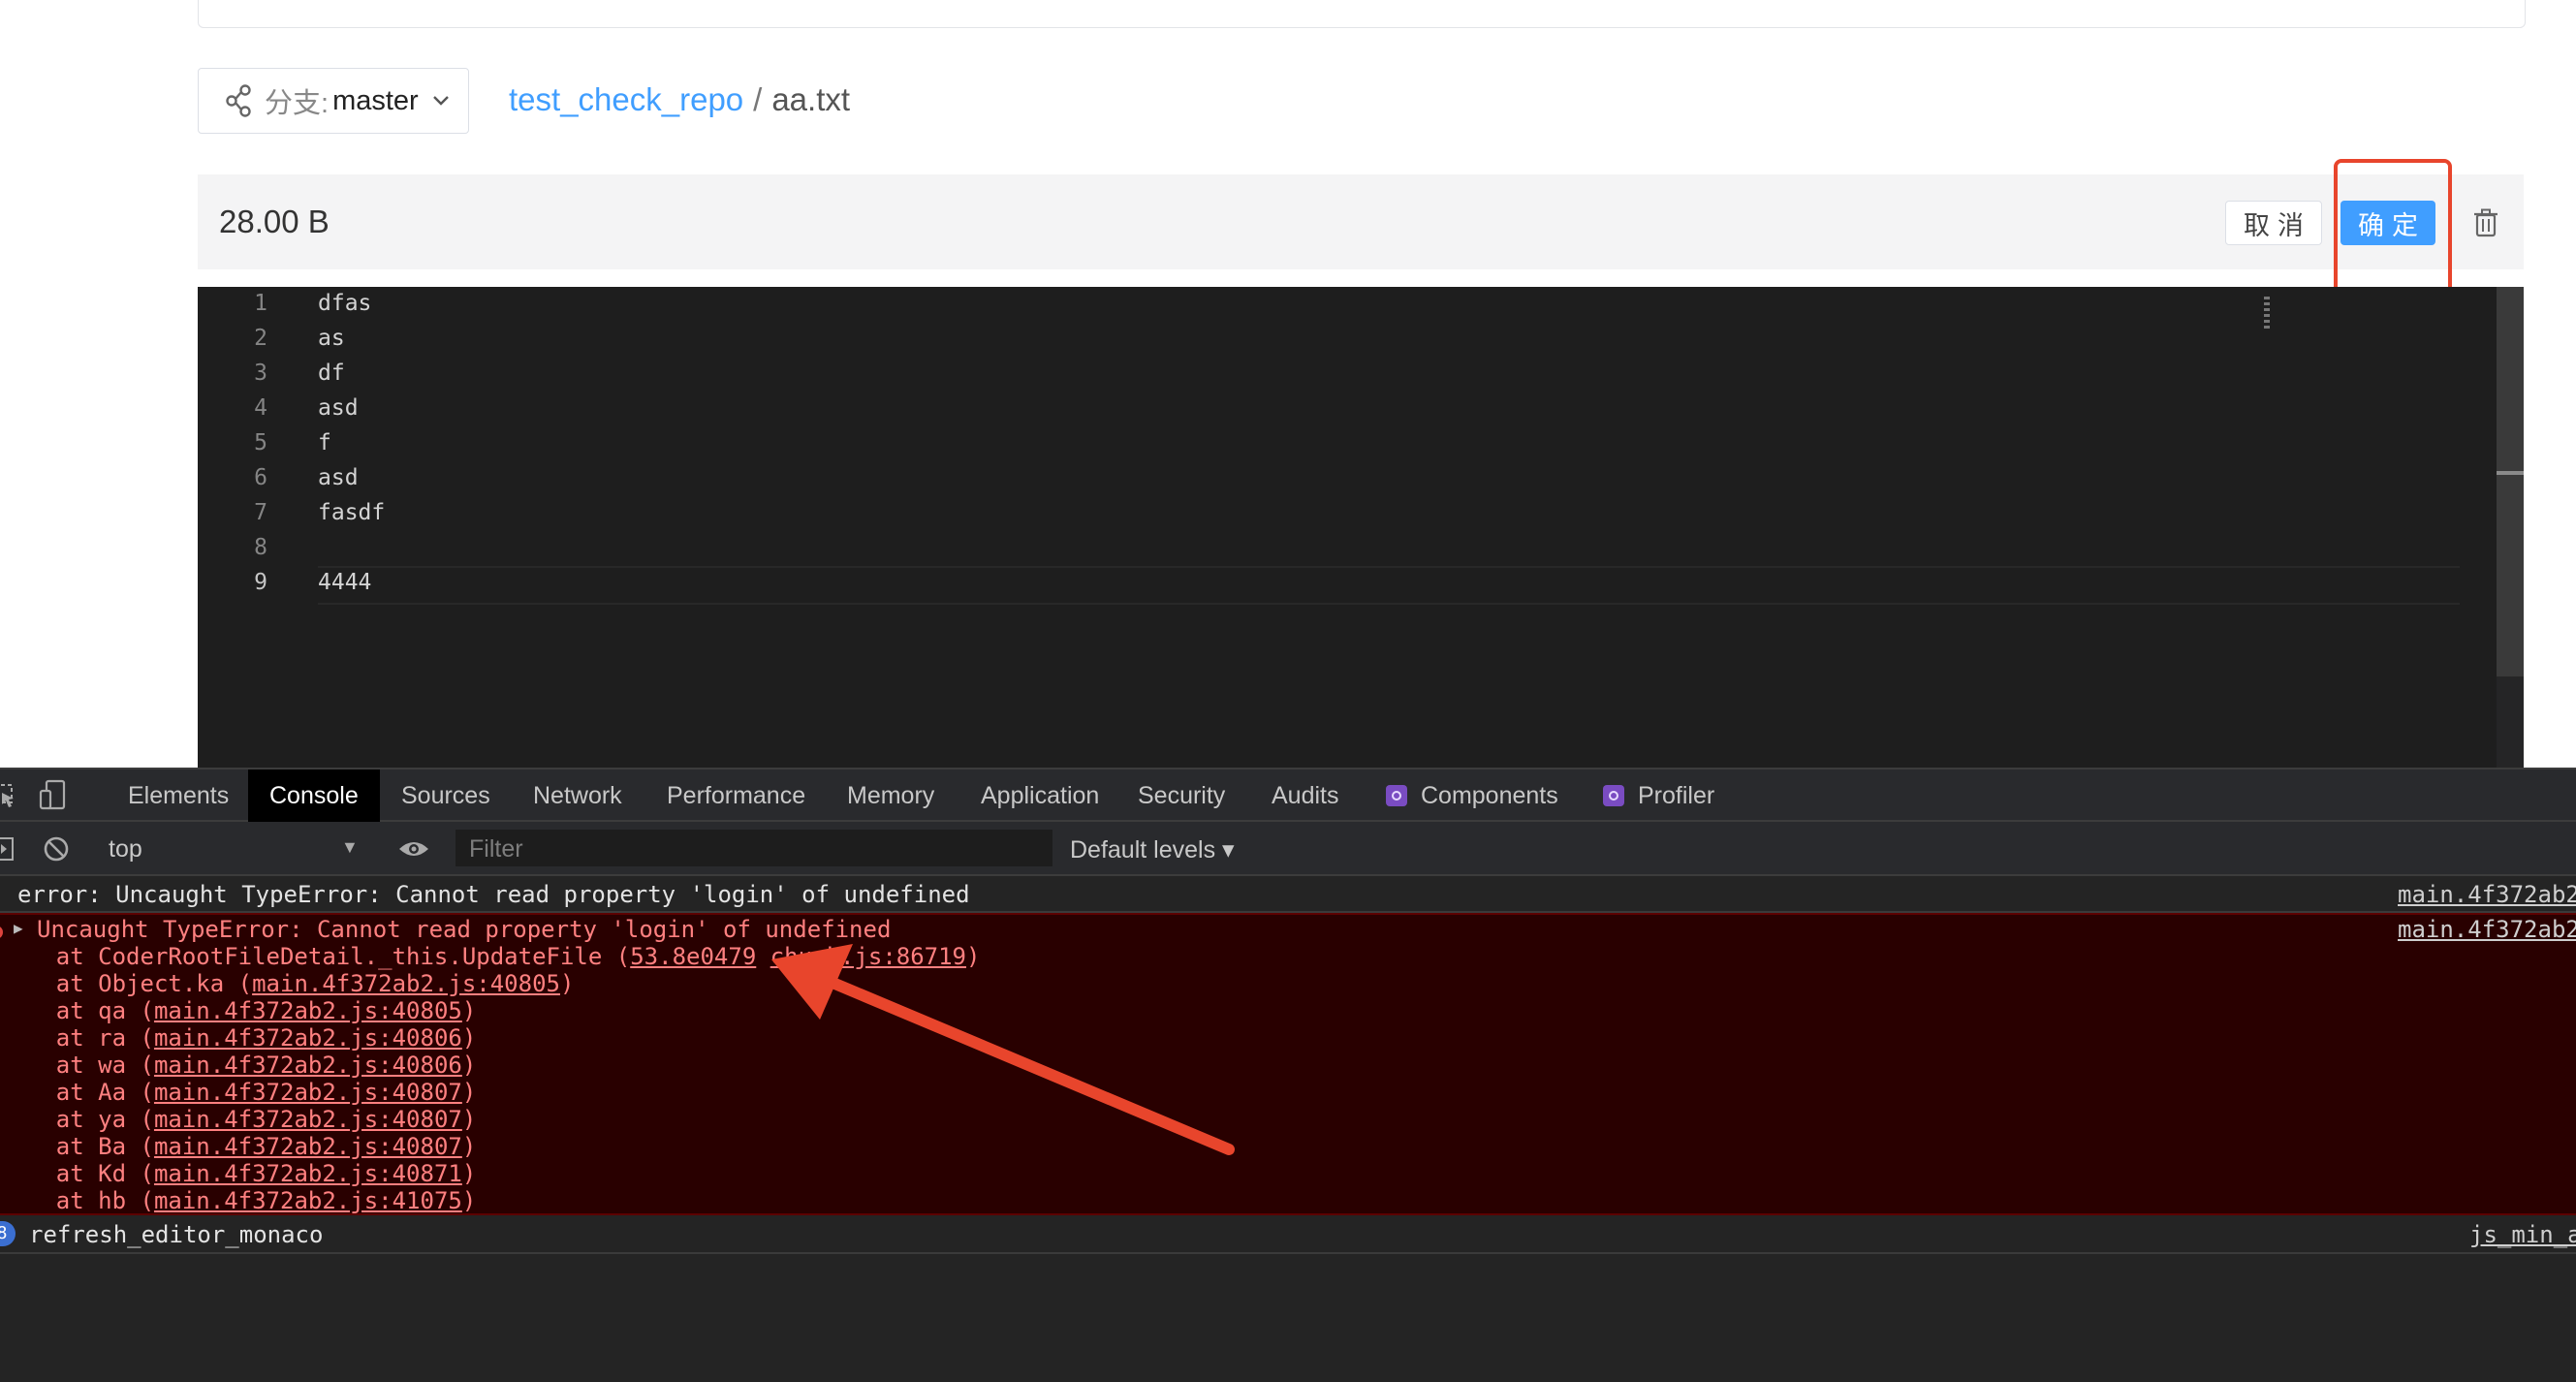 Image resolution: width=2576 pixels, height=1382 pixels. I want to click on console-filter-input: Filter, so click(754, 848).